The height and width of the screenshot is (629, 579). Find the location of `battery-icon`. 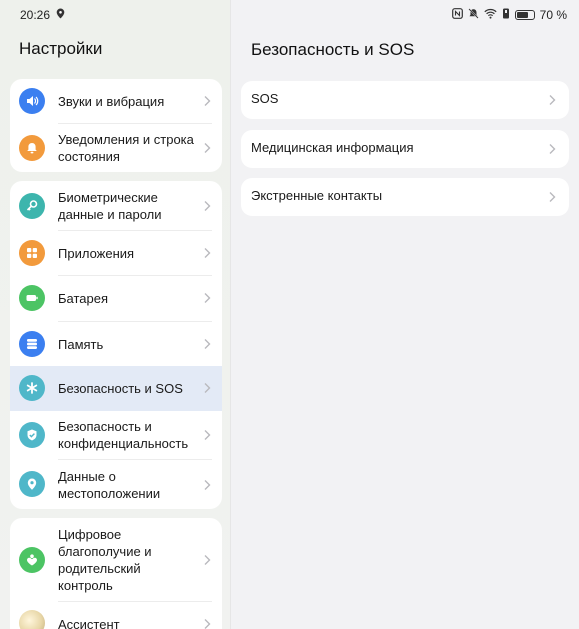

battery-icon is located at coordinates (32, 298).